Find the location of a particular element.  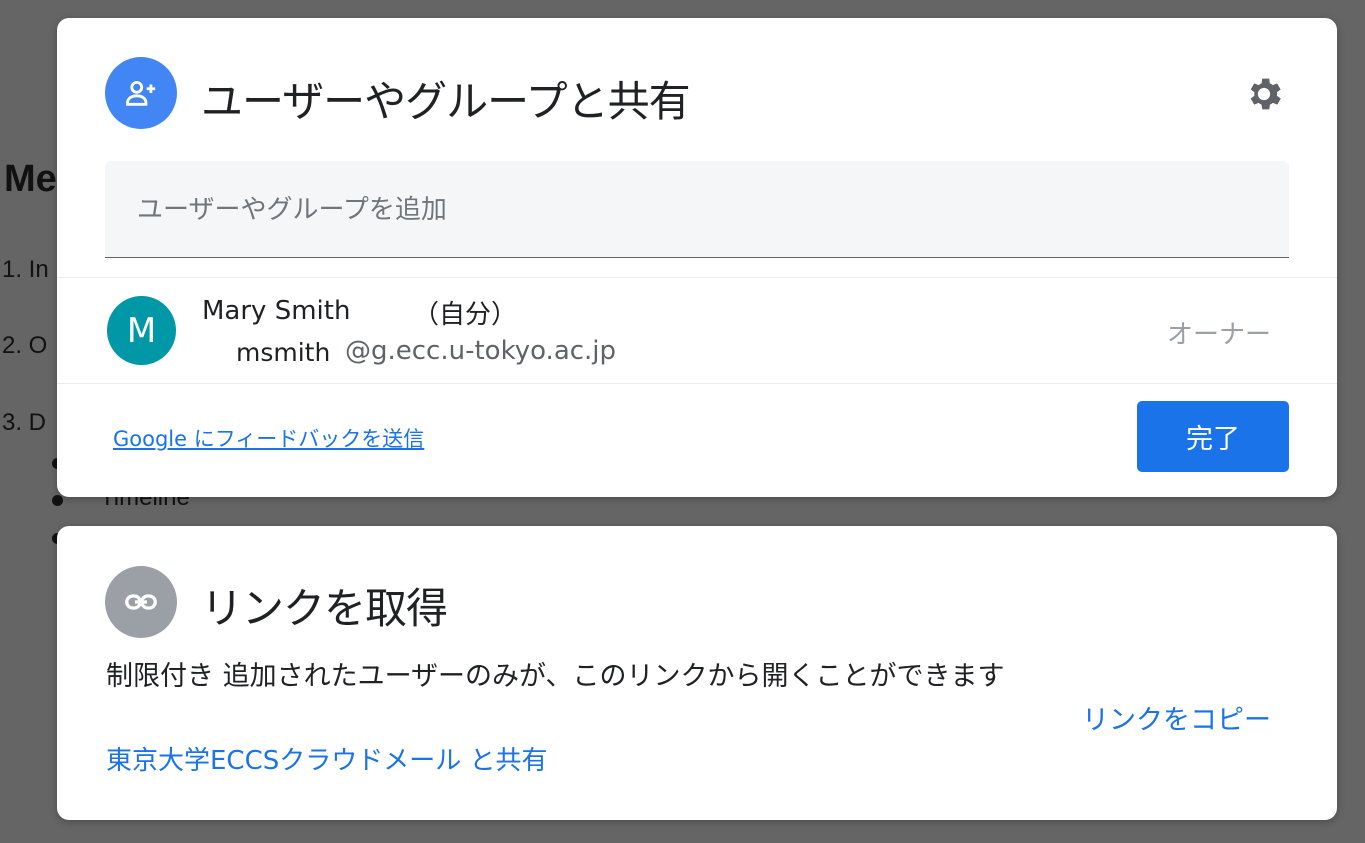

share-with-org-link: 東京大学ECCSクラウドメール と共有 is located at coordinates (327, 758).